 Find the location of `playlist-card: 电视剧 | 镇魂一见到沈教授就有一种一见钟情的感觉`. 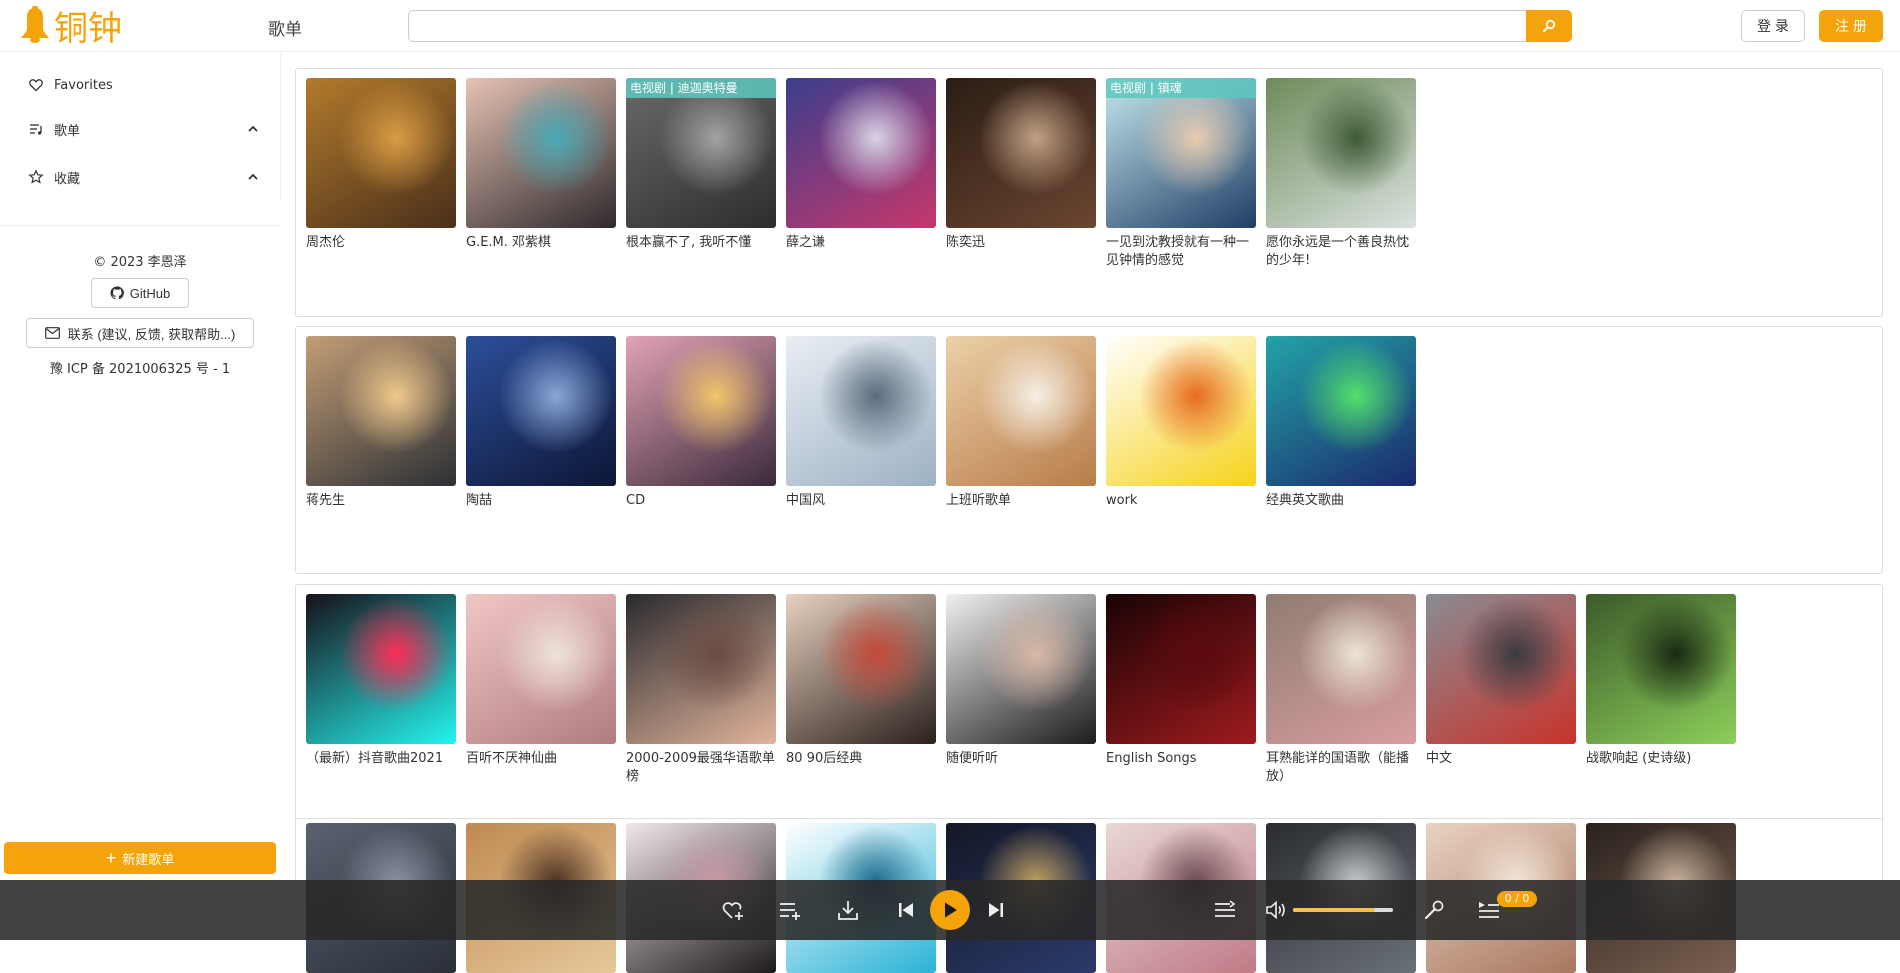

playlist-card: 电视剧 | 镇魂一见到沈教授就有一种一见钟情的感觉 is located at coordinates (1181, 174).